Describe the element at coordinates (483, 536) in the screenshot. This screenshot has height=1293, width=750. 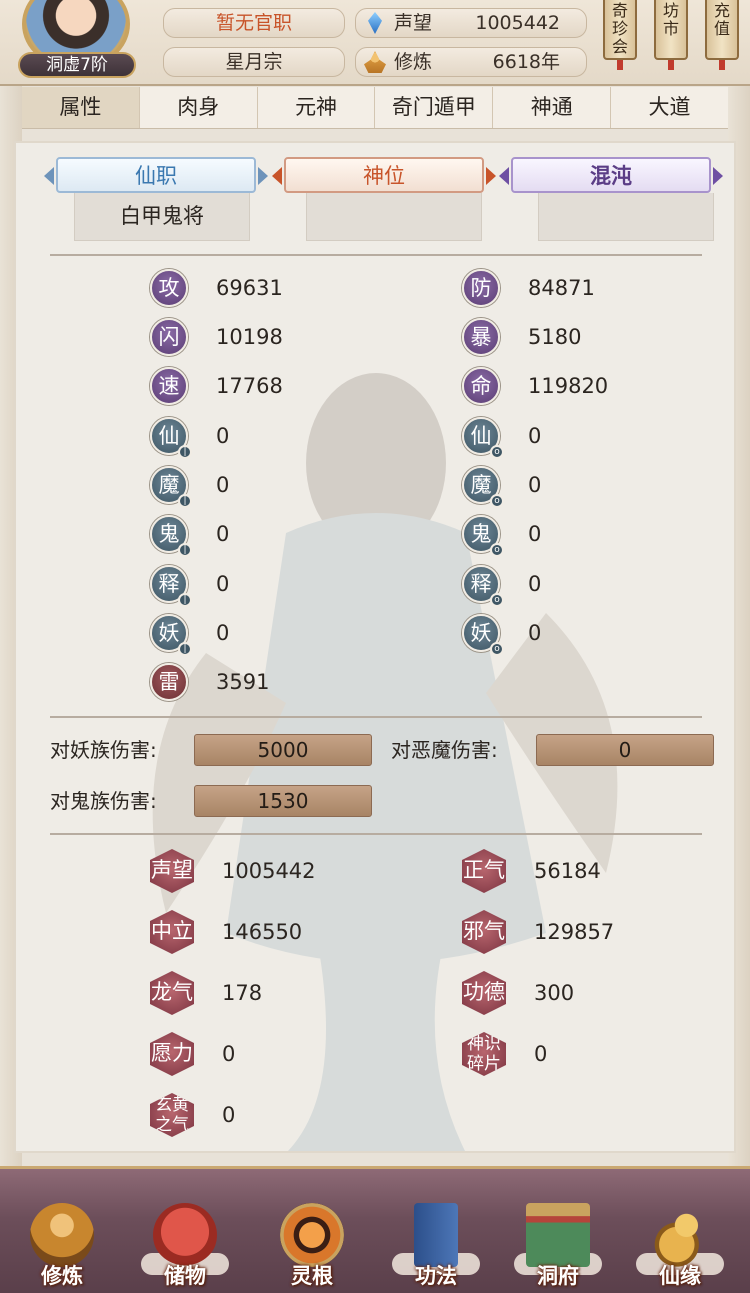
I see `ghost-icon: 鬼o` at that location.